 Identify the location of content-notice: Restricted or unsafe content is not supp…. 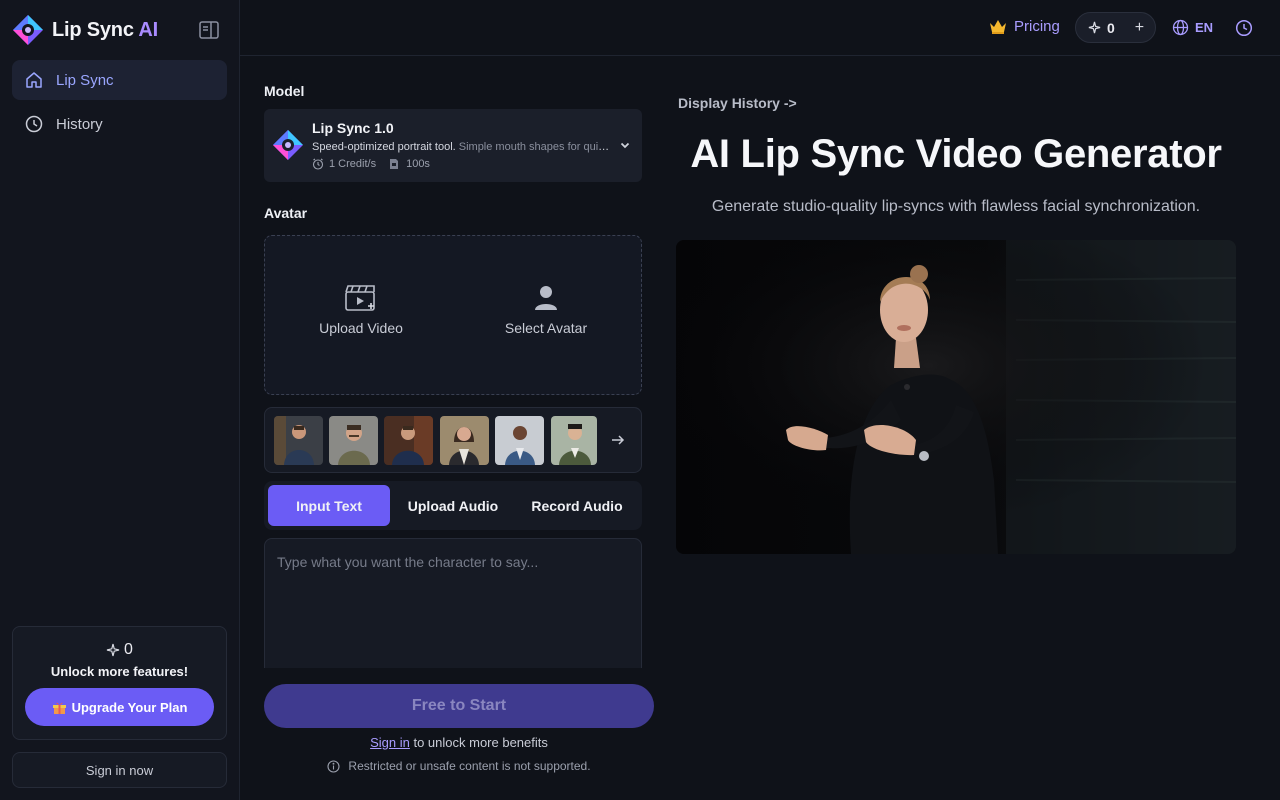
(459, 766).